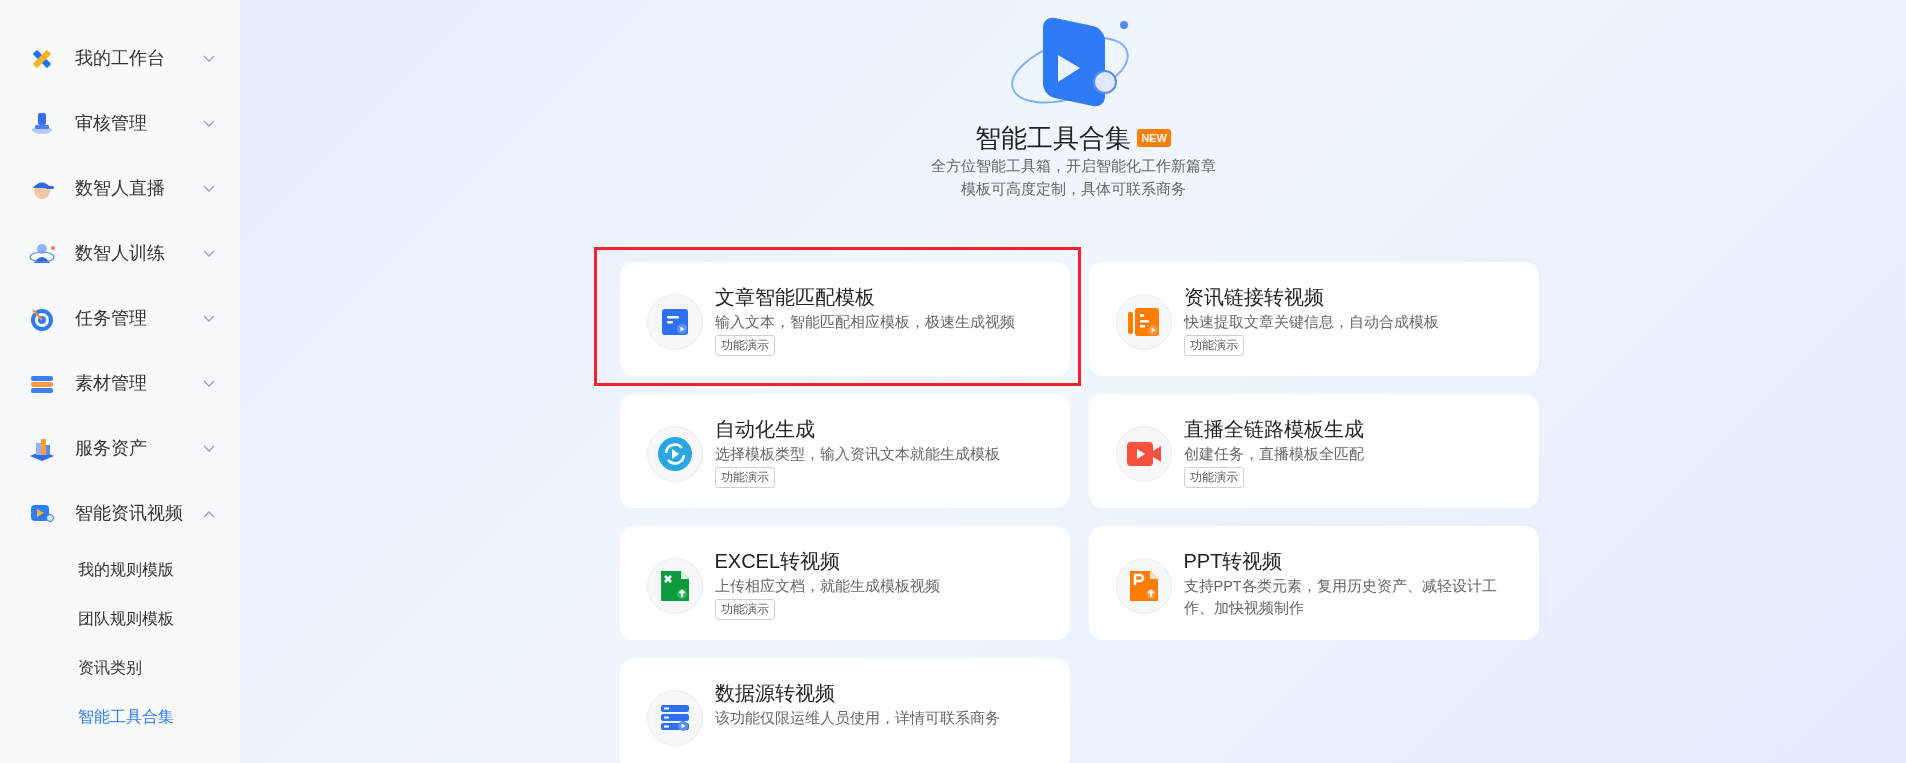  I want to click on database-play-icon, so click(674, 718).